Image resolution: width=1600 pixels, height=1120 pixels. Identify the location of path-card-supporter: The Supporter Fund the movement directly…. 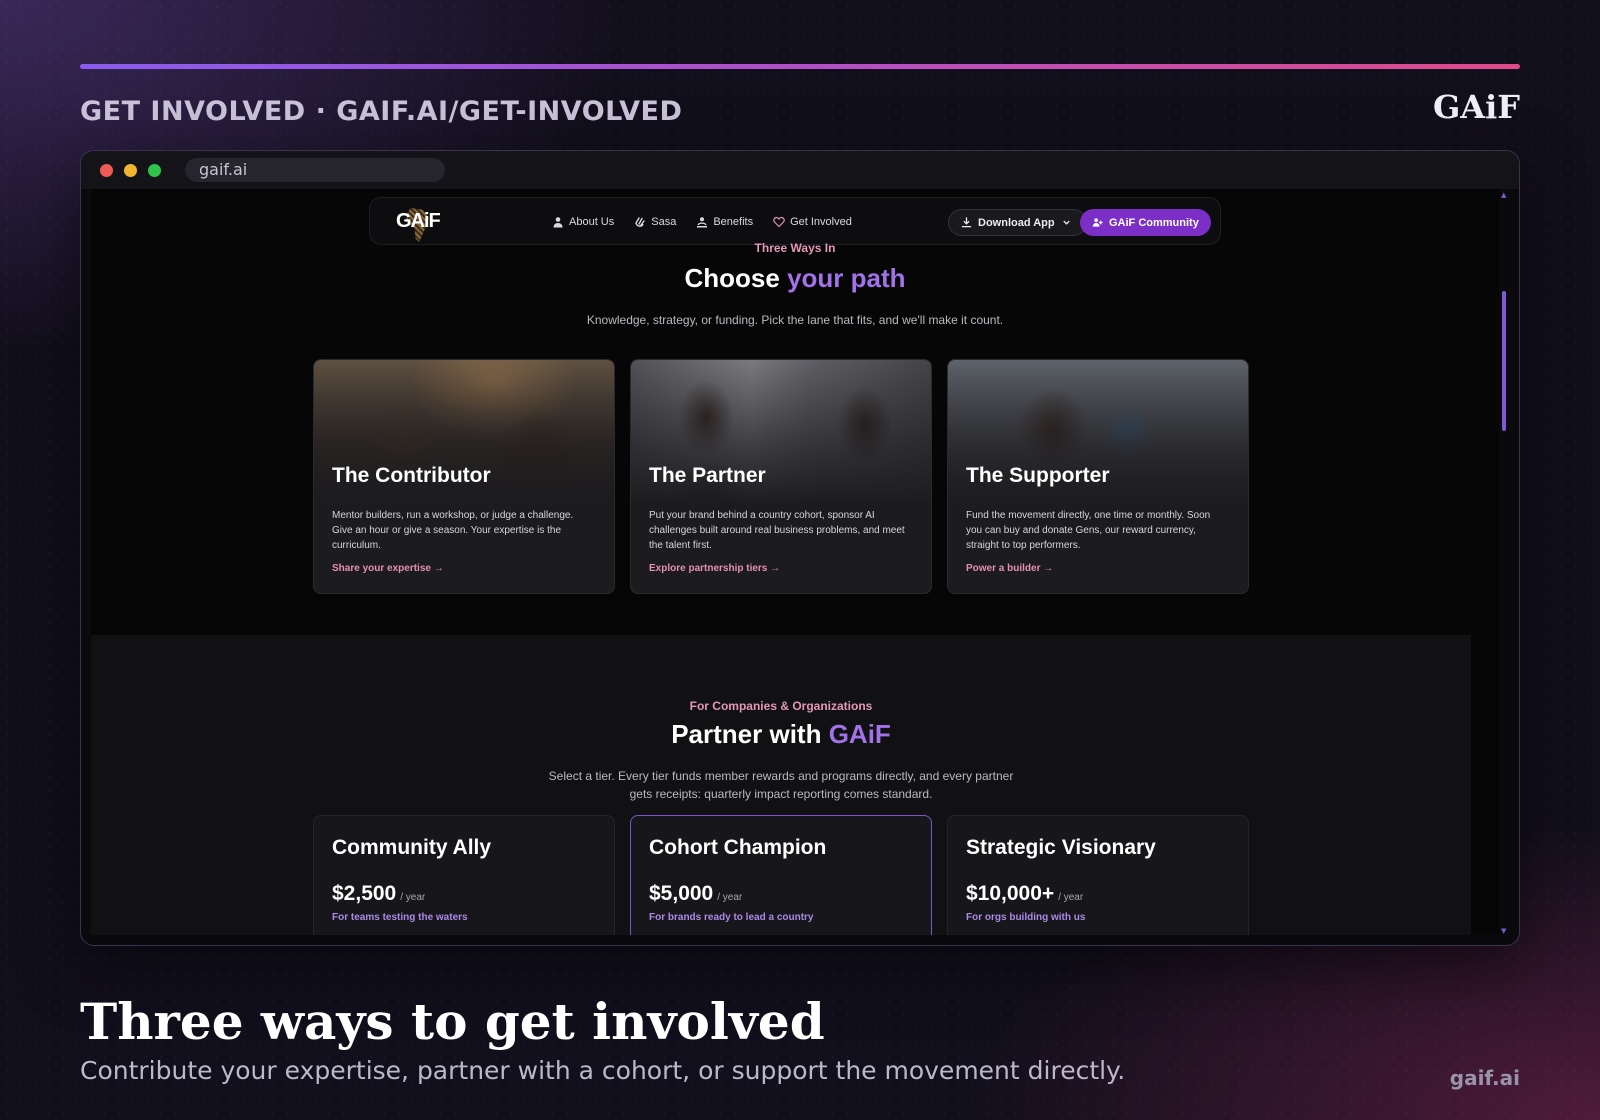
(1098, 476).